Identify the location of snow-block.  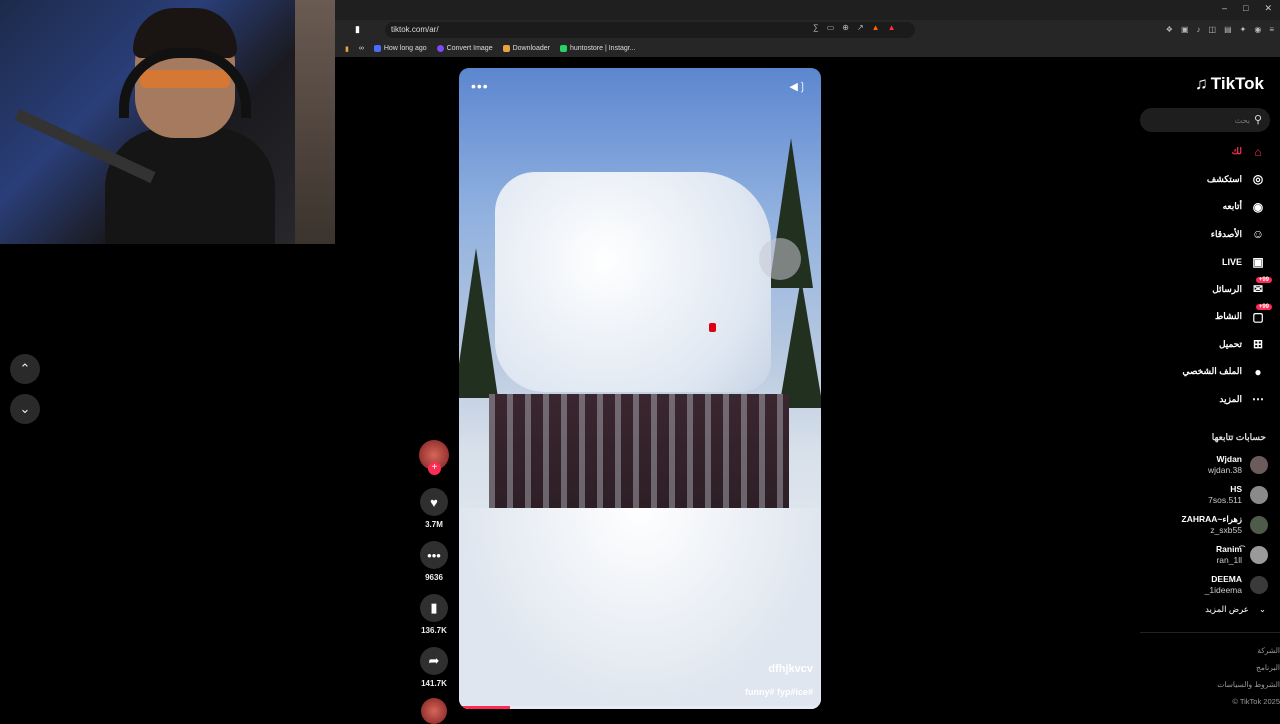
(633, 282).